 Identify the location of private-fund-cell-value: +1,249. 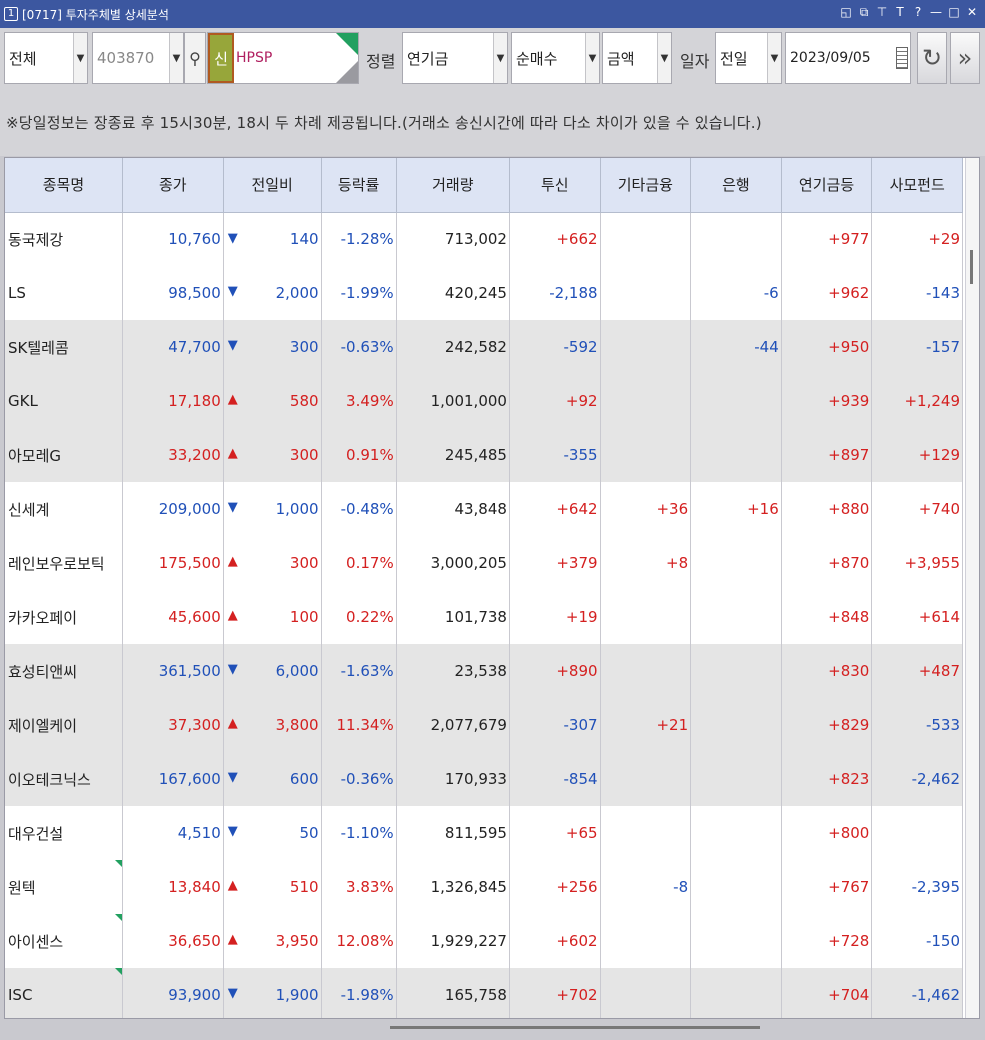
(932, 401).